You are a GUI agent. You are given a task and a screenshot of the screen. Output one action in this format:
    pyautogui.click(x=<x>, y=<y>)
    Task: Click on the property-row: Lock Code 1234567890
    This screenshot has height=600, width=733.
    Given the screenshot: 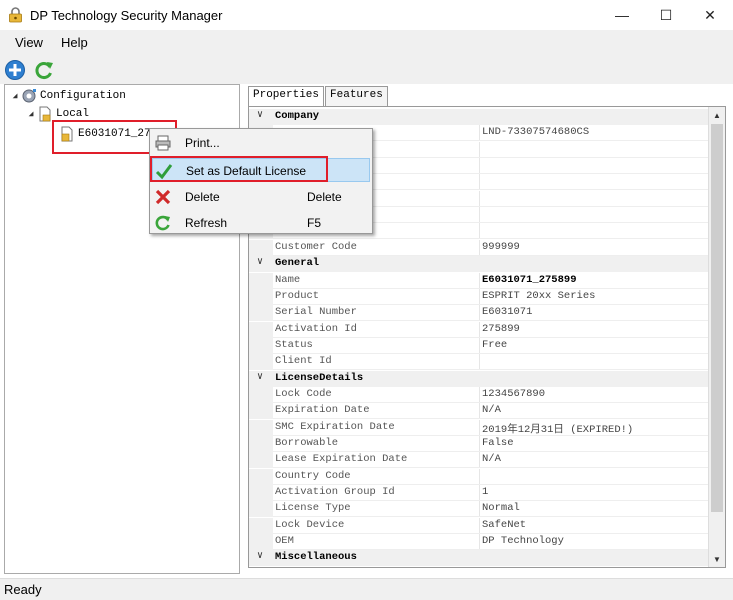 What is the action you would take?
    pyautogui.click(x=479, y=394)
    